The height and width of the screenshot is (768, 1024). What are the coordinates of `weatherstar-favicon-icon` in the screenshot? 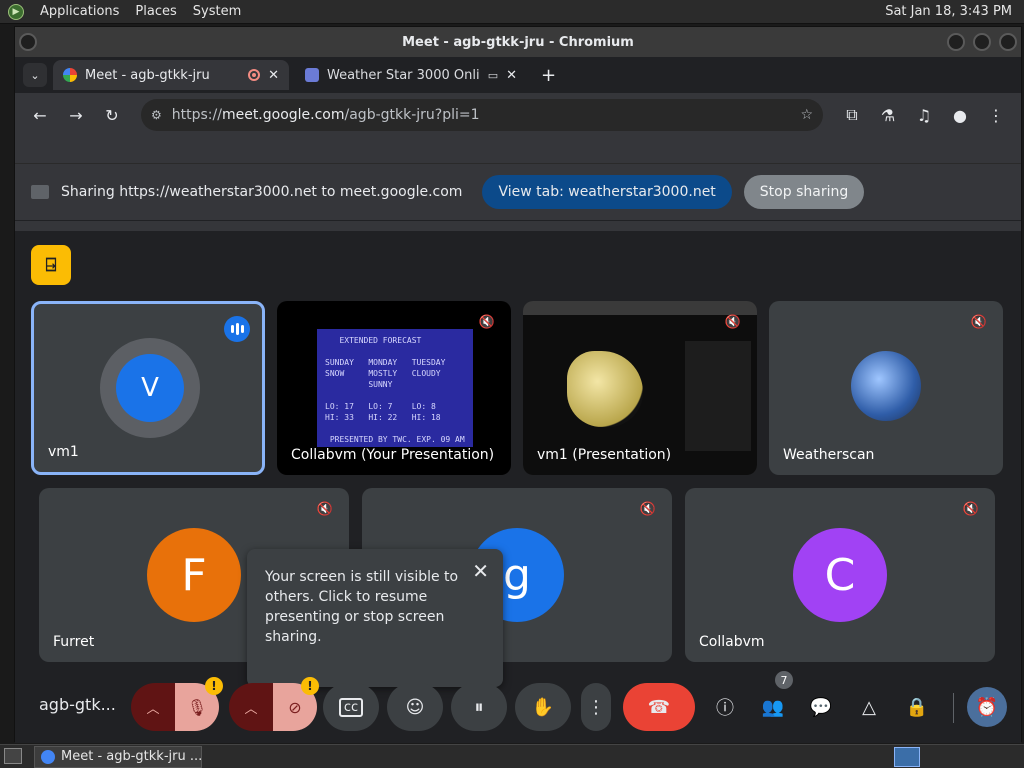 It's located at (312, 75).